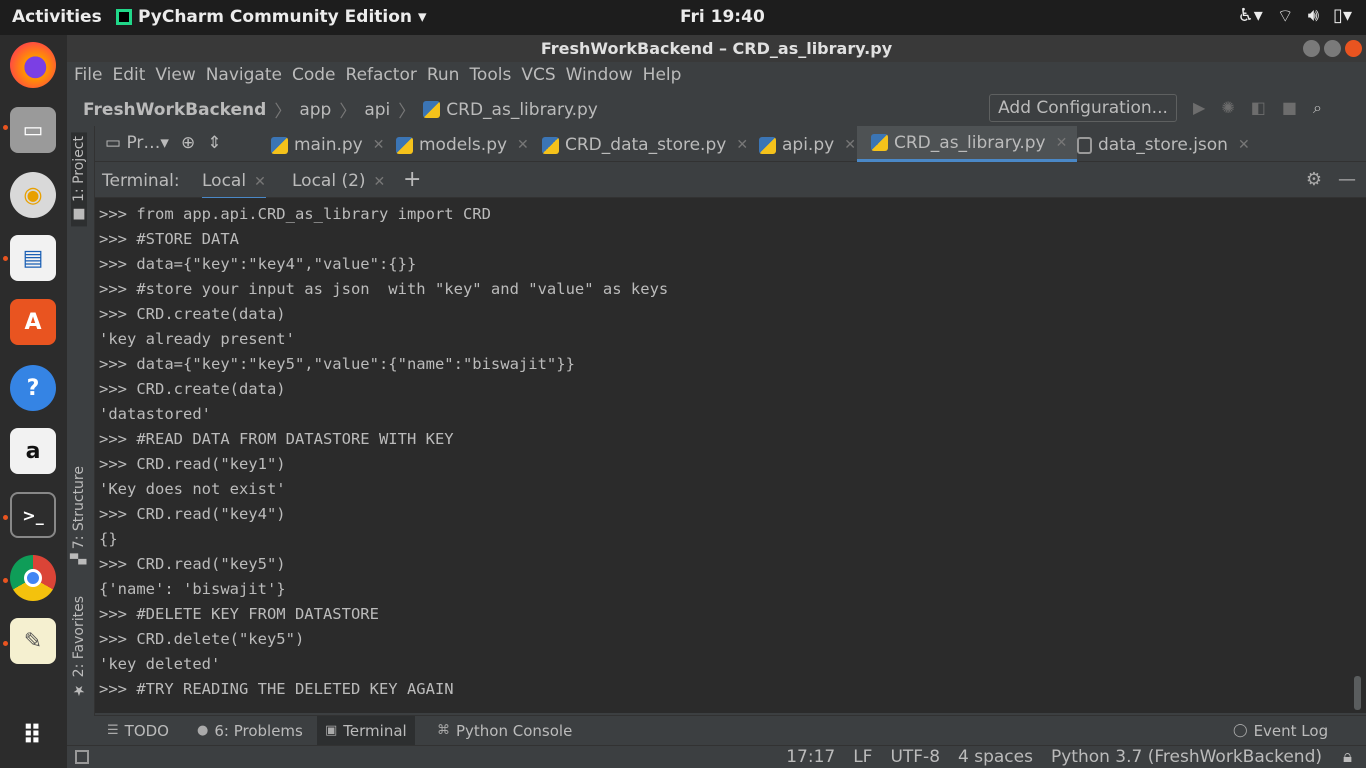 Image resolution: width=1366 pixels, height=768 pixels. I want to click on accessibility-icon: ♿▾, so click(1250, 16).